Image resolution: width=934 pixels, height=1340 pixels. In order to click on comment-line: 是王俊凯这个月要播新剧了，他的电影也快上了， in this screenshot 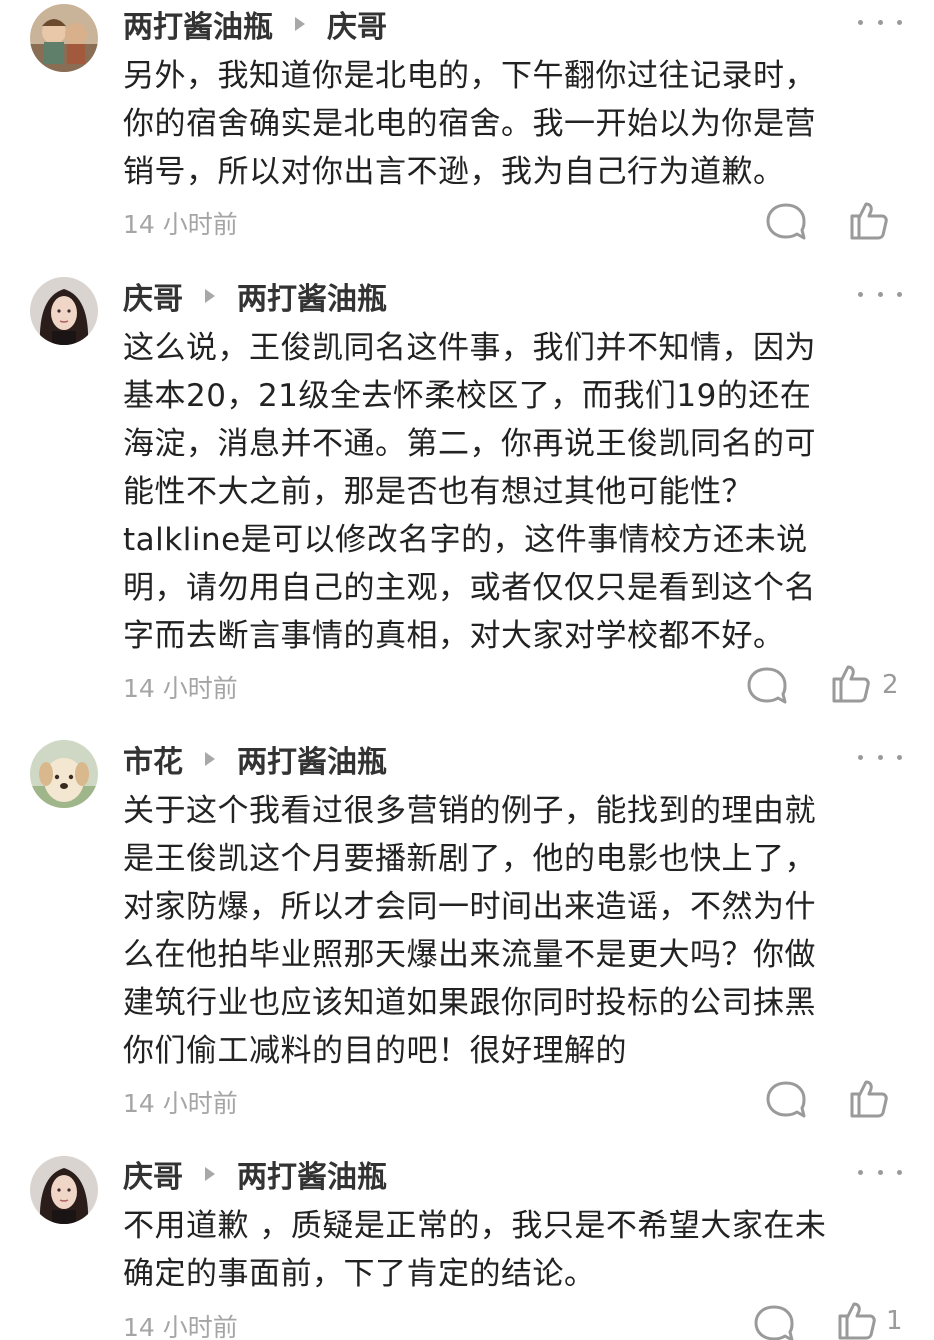, I will do `click(469, 859)`.